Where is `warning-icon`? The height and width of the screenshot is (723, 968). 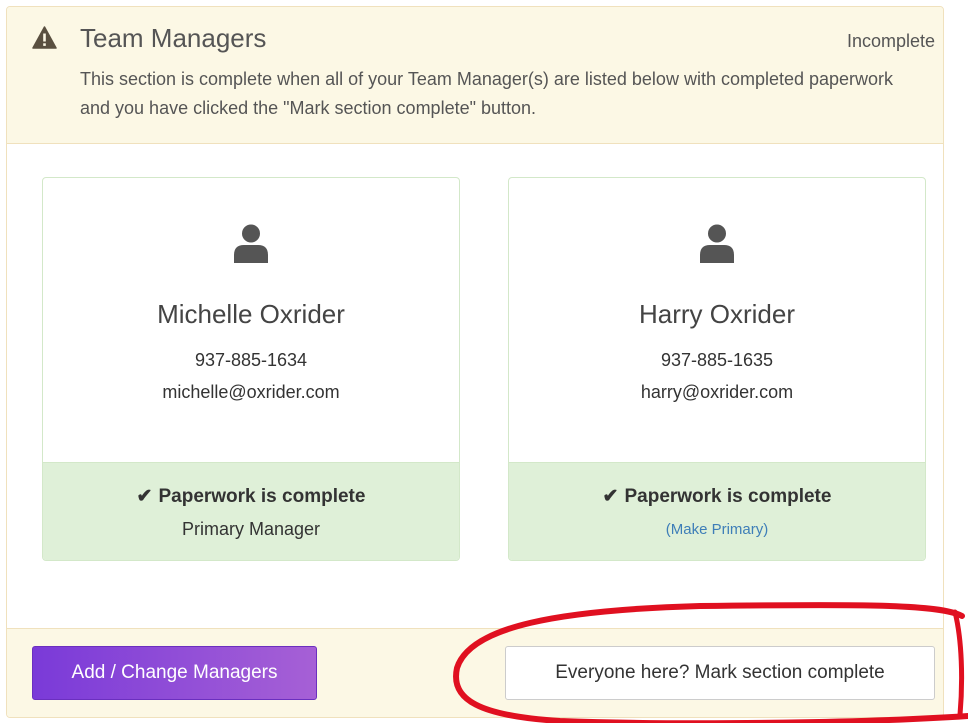
warning-icon is located at coordinates (44, 37).